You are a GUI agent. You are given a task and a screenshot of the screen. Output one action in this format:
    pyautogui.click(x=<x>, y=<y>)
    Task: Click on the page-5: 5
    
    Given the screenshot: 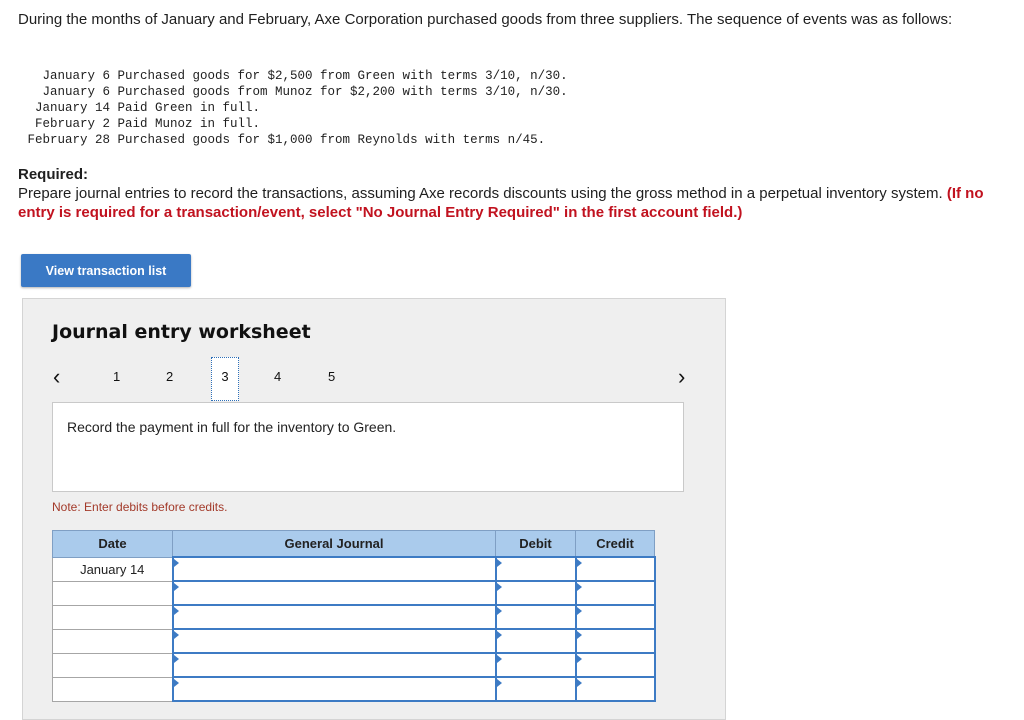 What is the action you would take?
    pyautogui.click(x=331, y=376)
    